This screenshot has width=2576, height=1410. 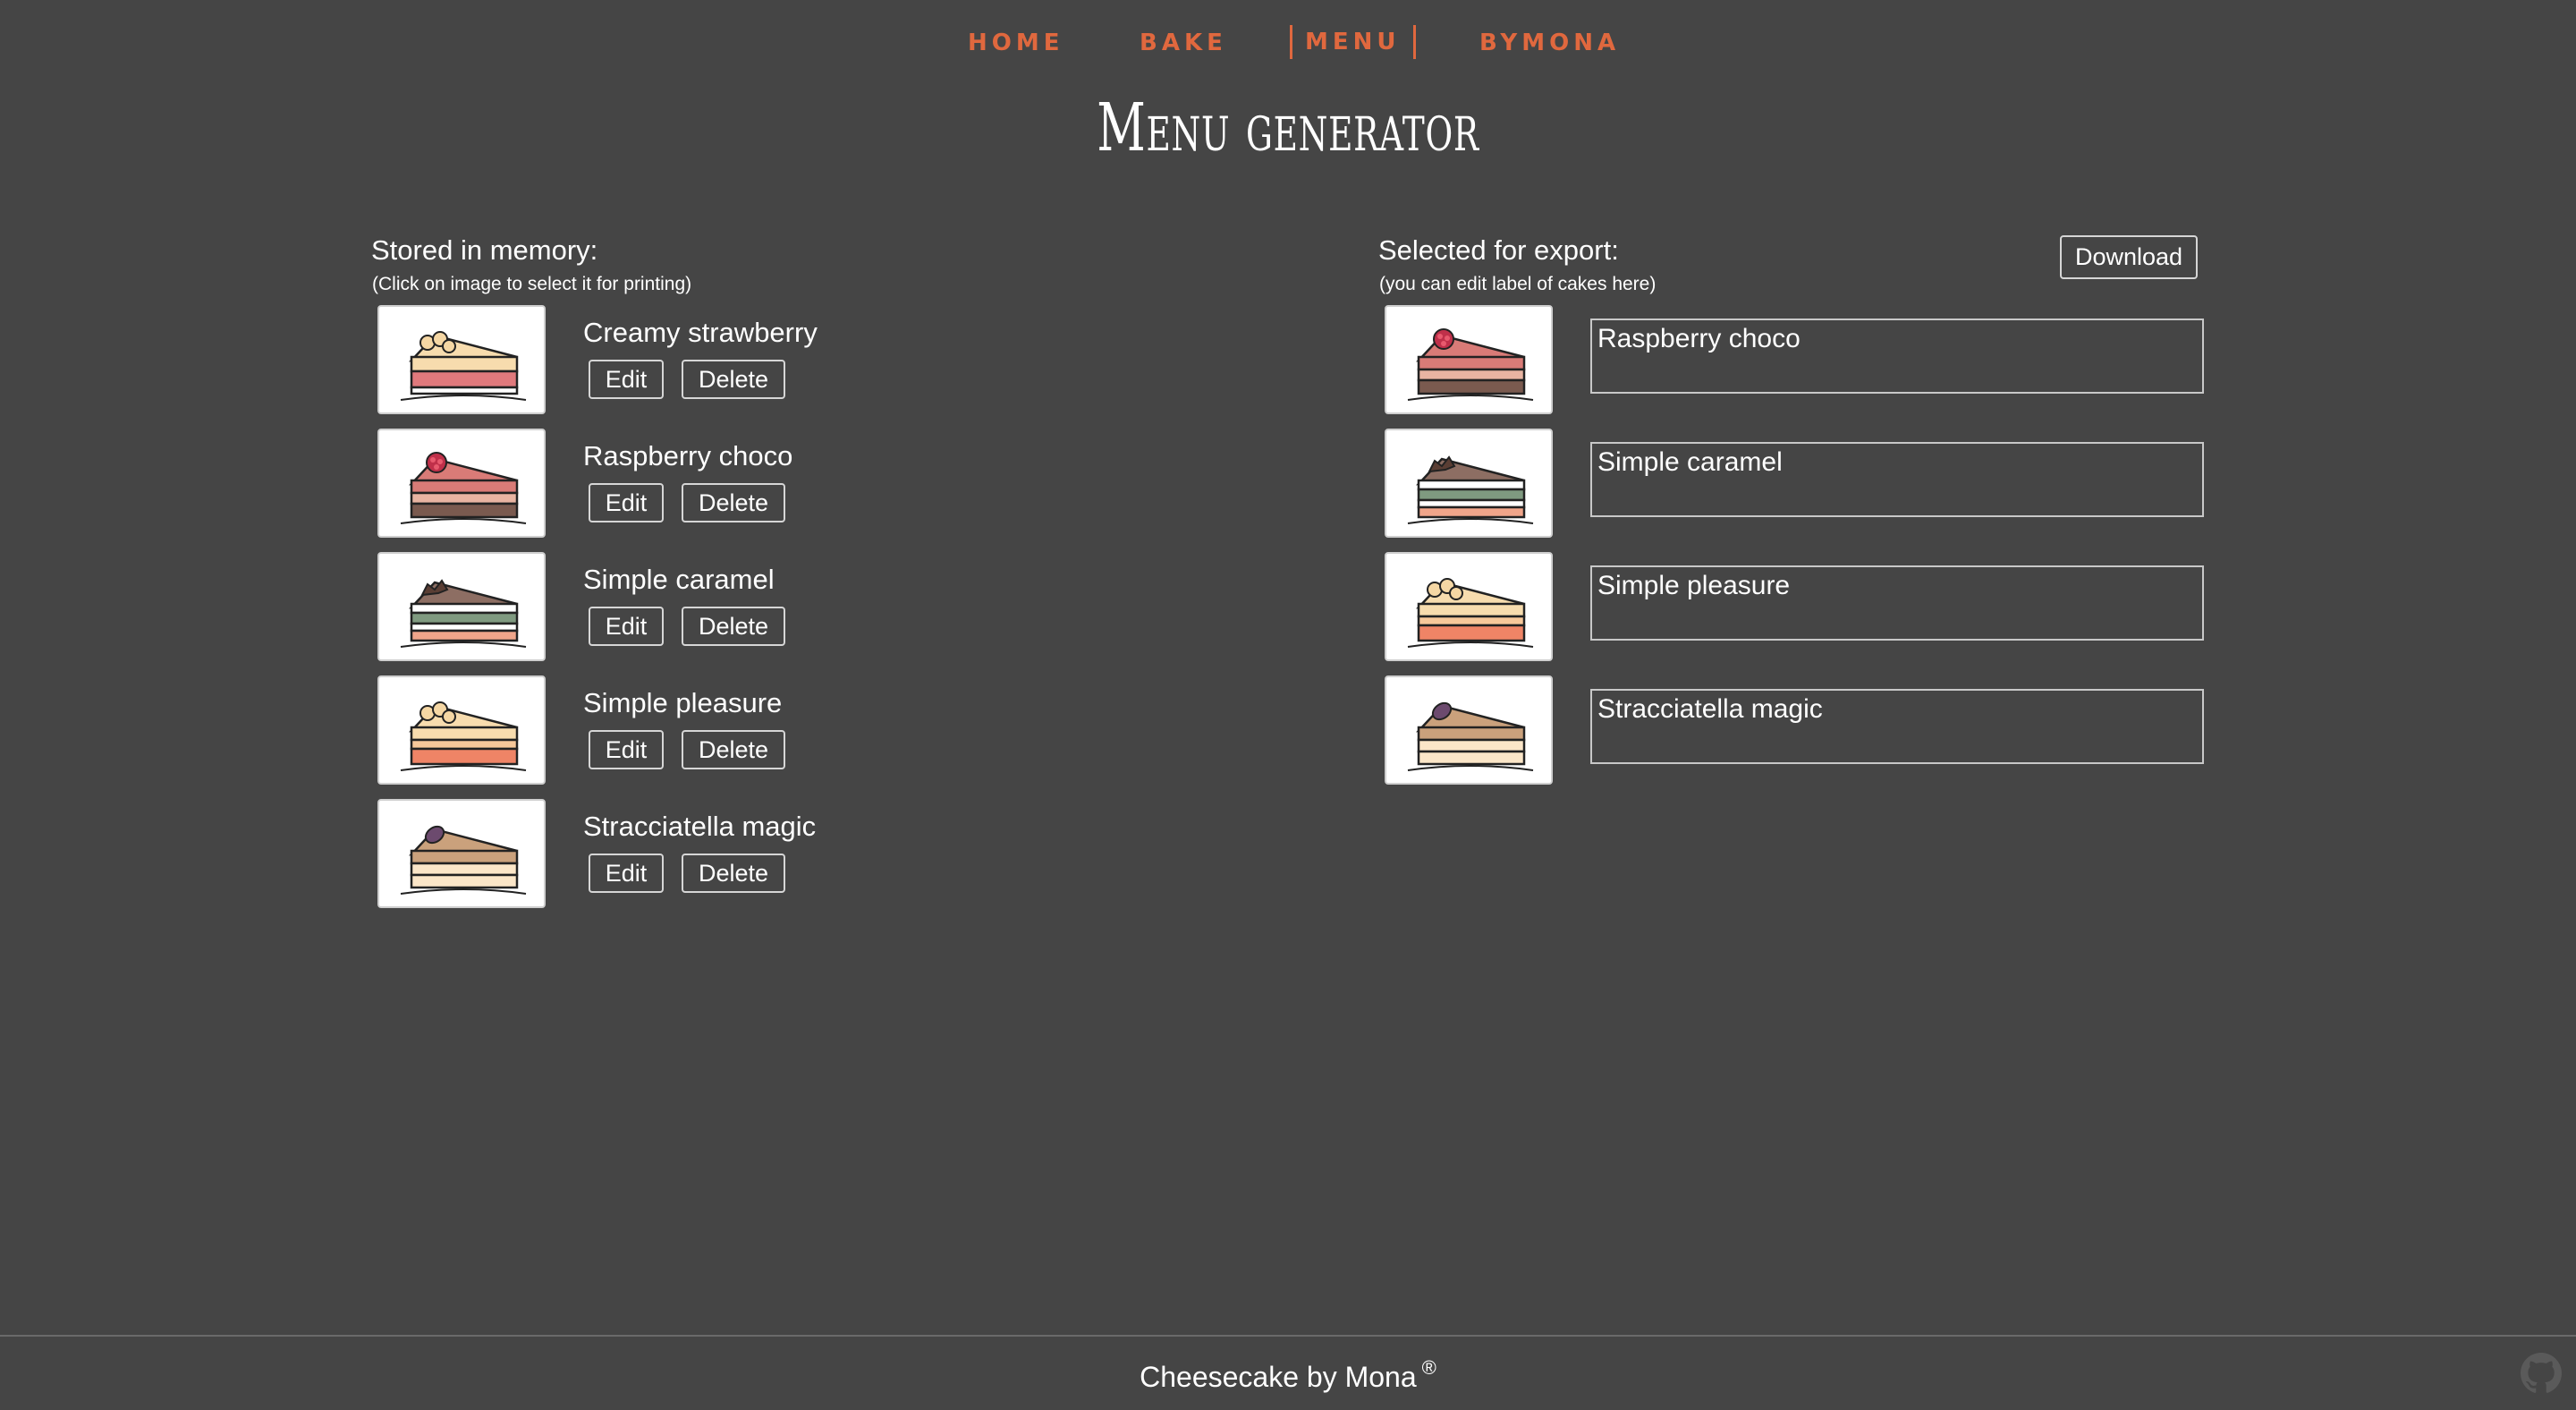 What do you see at coordinates (1428, 1368) in the screenshot?
I see `registered-mark: ®` at bounding box center [1428, 1368].